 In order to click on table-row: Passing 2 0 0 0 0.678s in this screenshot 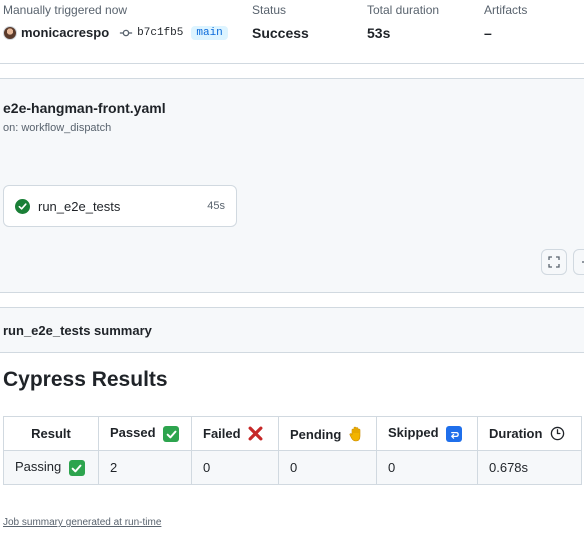, I will do `click(292, 467)`.